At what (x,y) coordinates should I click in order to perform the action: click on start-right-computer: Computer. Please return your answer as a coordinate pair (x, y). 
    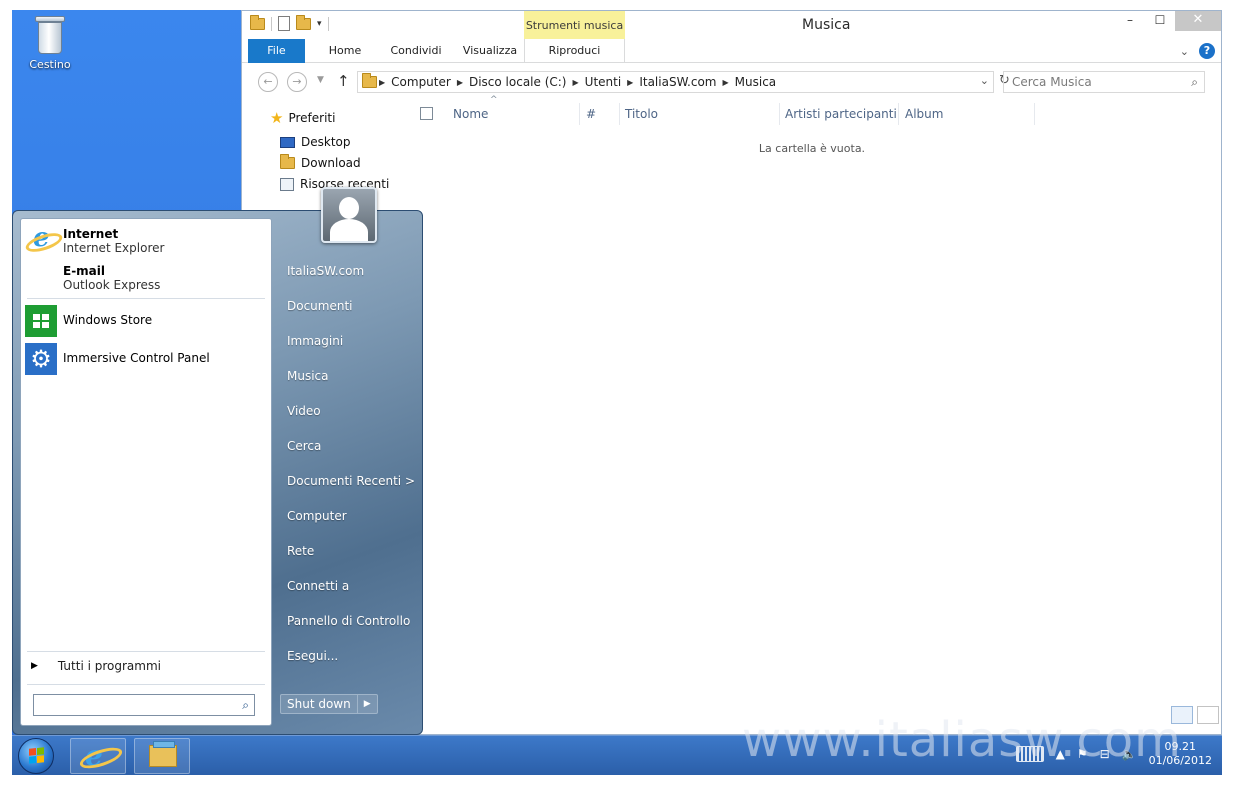
    Looking at the image, I should click on (317, 516).